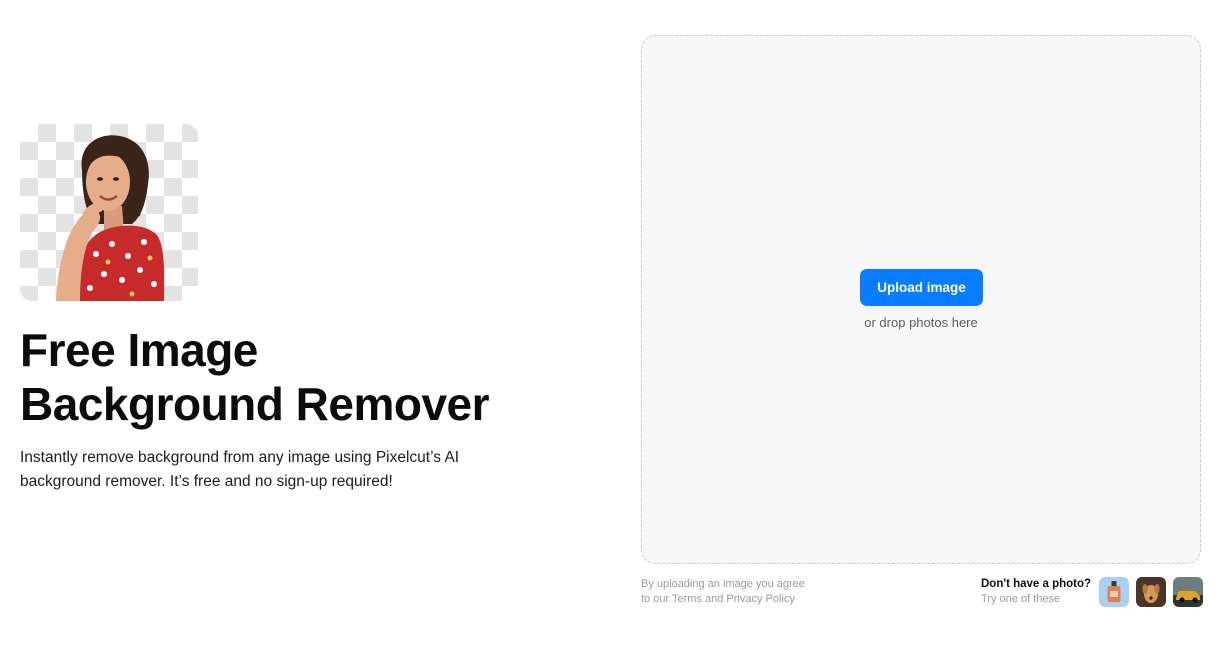  I want to click on drop-photos-hint: or drop photos here, so click(921, 322).